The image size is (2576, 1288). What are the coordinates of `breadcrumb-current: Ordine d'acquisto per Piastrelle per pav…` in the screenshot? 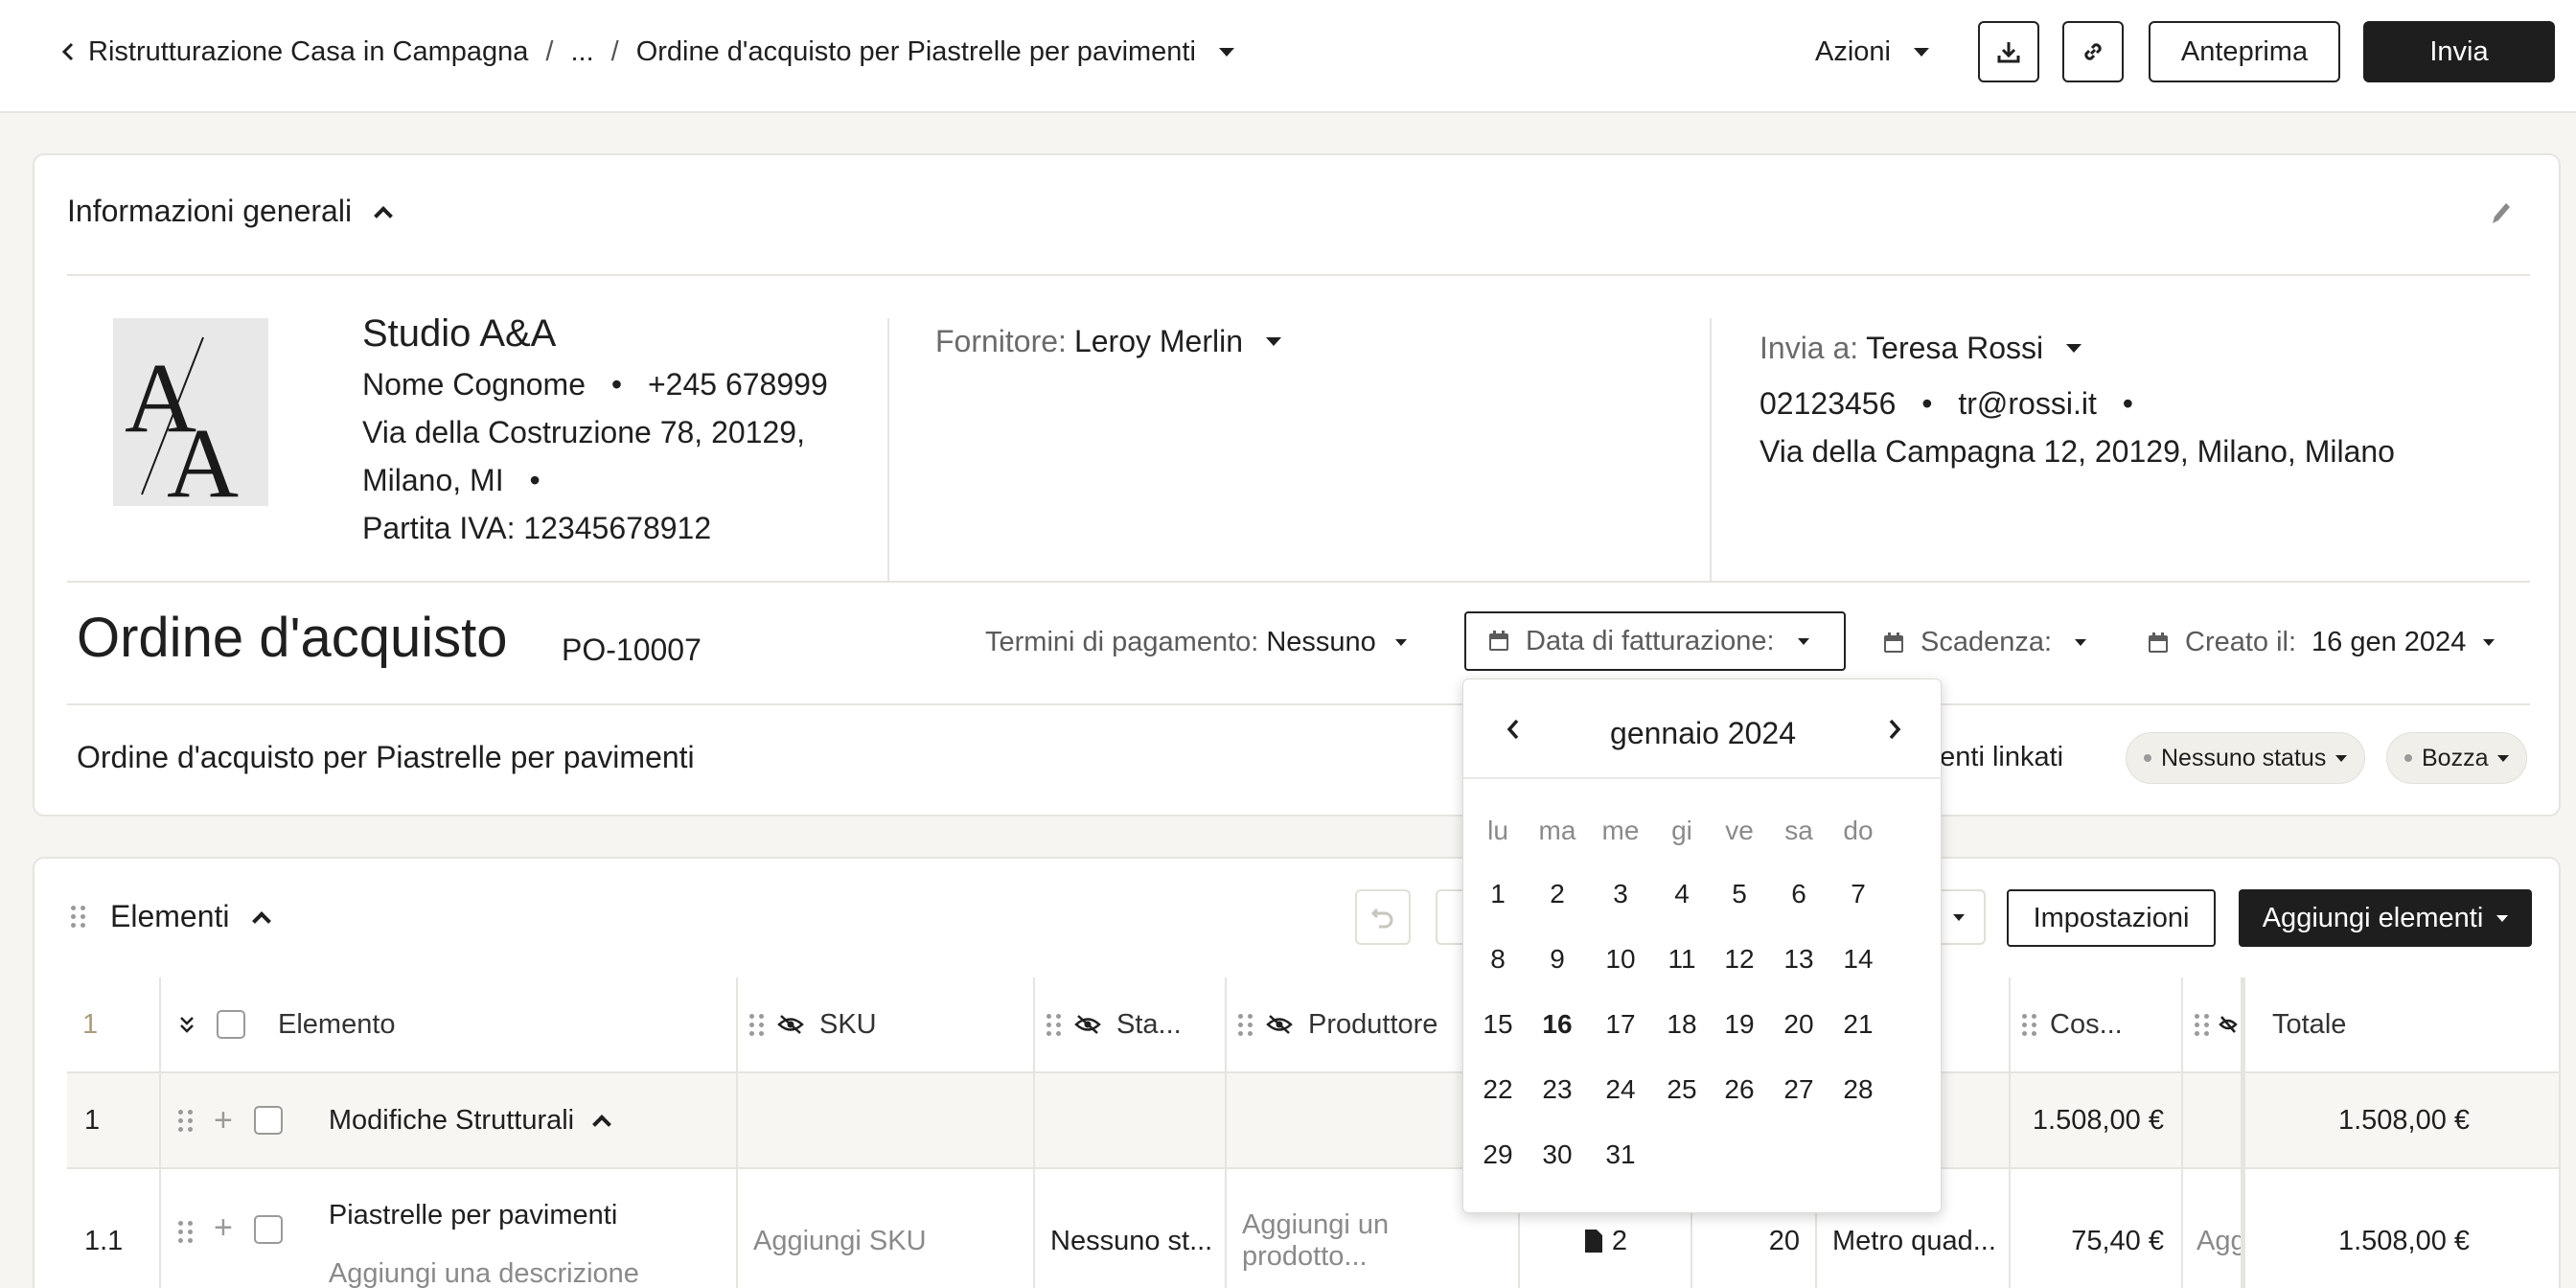 It's located at (916, 52).